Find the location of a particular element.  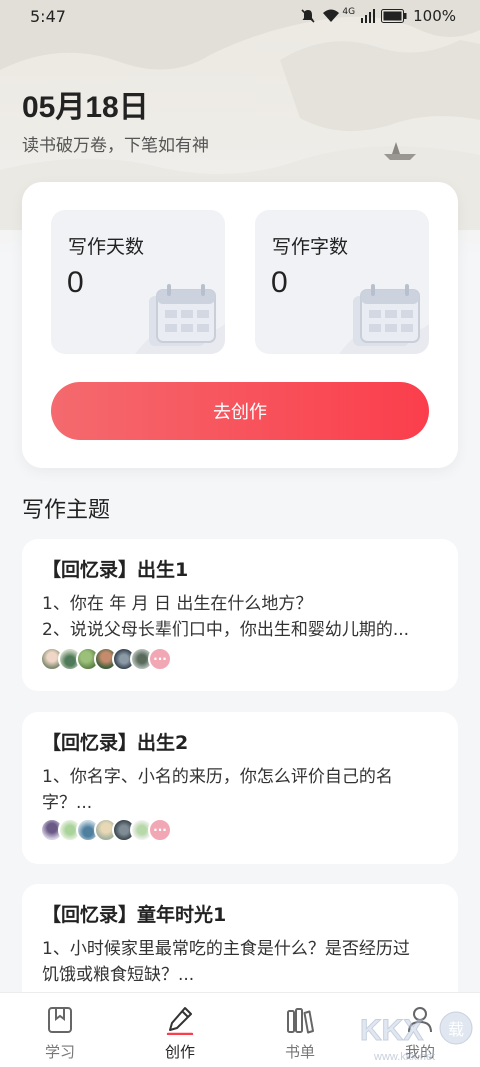

writing-days-value: 0 is located at coordinates (75, 282).